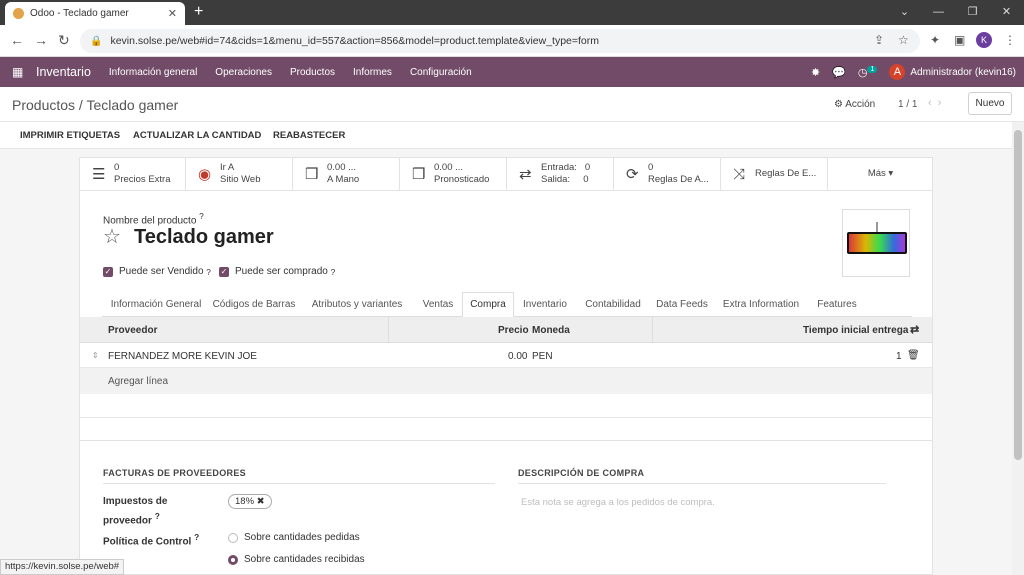 The image size is (1024, 575). I want to click on tab-data-feeds: Data Feeds, so click(682, 304).